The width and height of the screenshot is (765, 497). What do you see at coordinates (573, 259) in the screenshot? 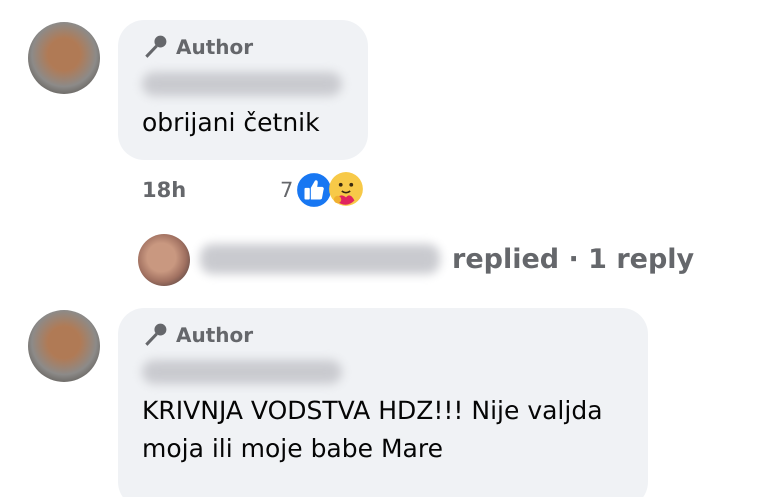
I see `replies-link: replied · 1 reply` at bounding box center [573, 259].